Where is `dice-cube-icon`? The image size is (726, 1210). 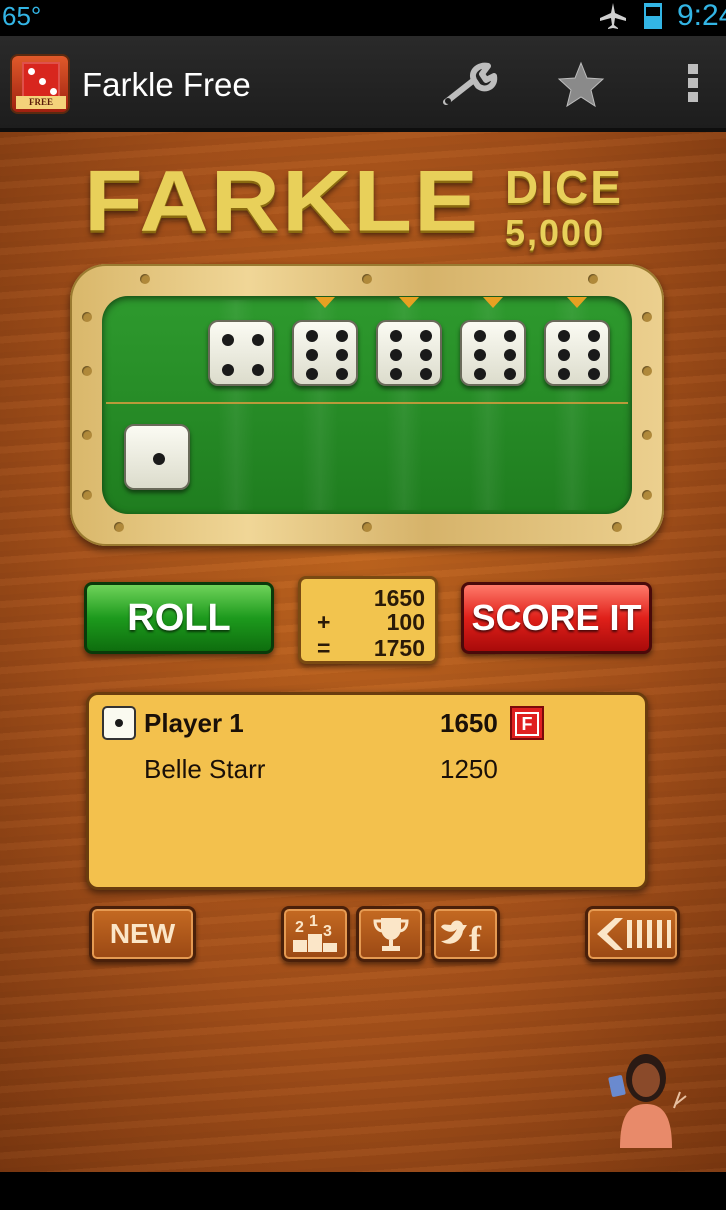 dice-cube-icon is located at coordinates (41, 80).